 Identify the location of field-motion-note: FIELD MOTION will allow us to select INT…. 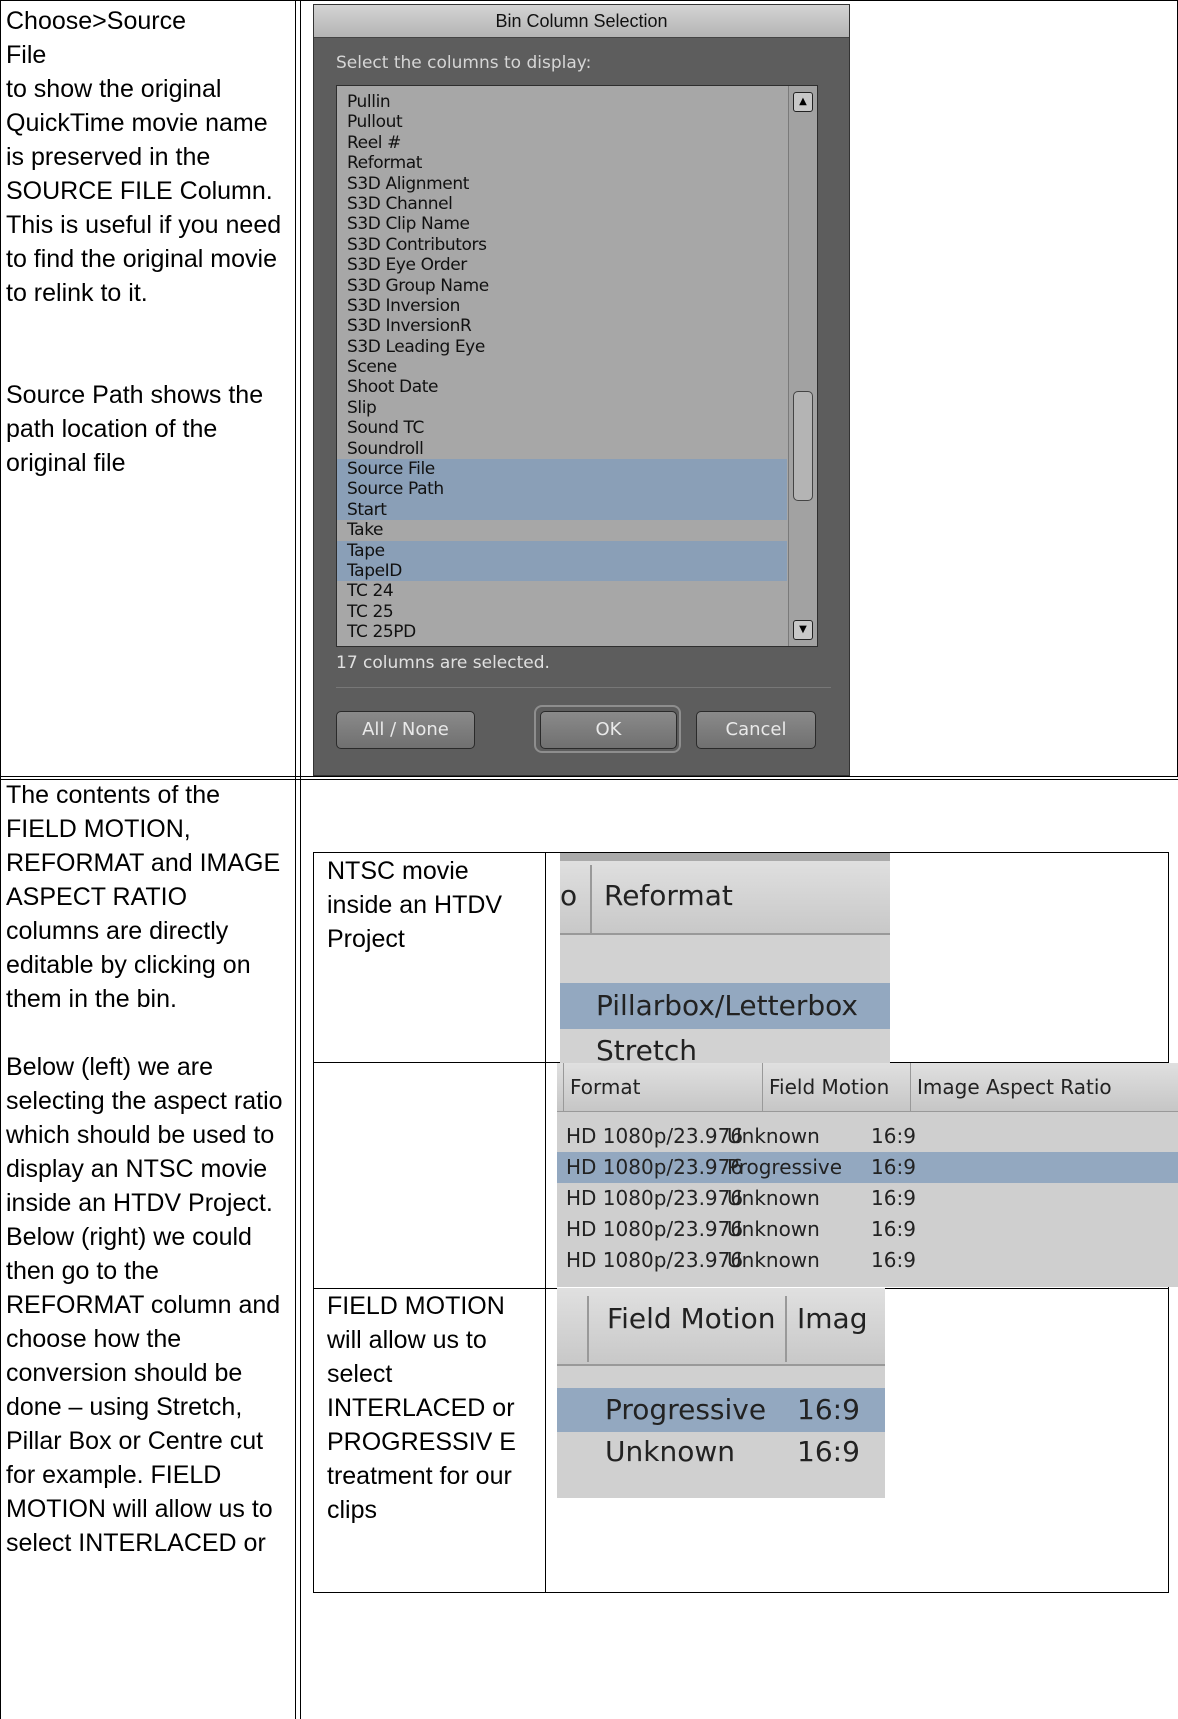
(421, 1408).